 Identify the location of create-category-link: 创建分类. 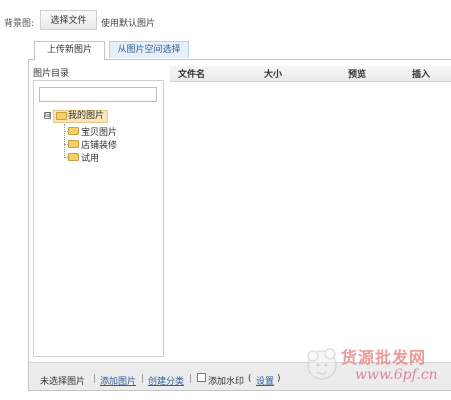
(166, 380).